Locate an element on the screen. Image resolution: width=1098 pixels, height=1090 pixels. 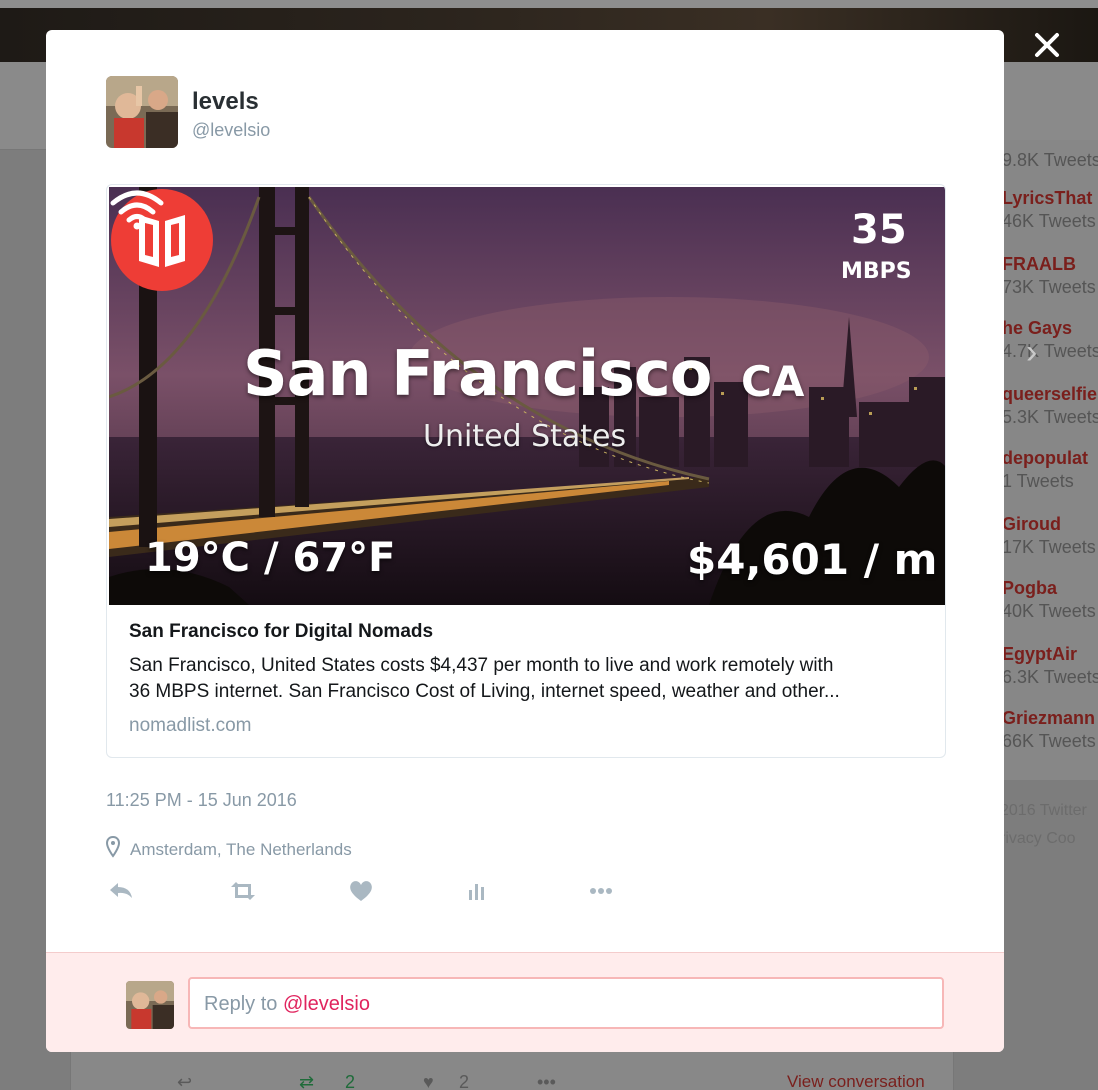
like-icon: ♥ is located at coordinates (428, 1081).